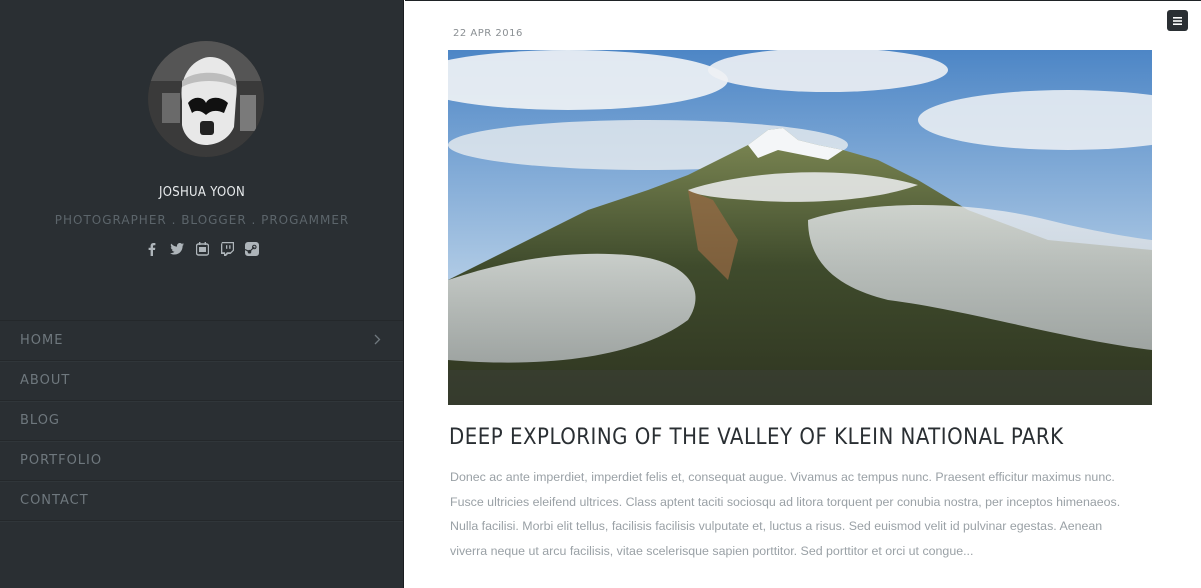 The width and height of the screenshot is (1201, 588). I want to click on nav-item-label: BLOG, so click(40, 420).